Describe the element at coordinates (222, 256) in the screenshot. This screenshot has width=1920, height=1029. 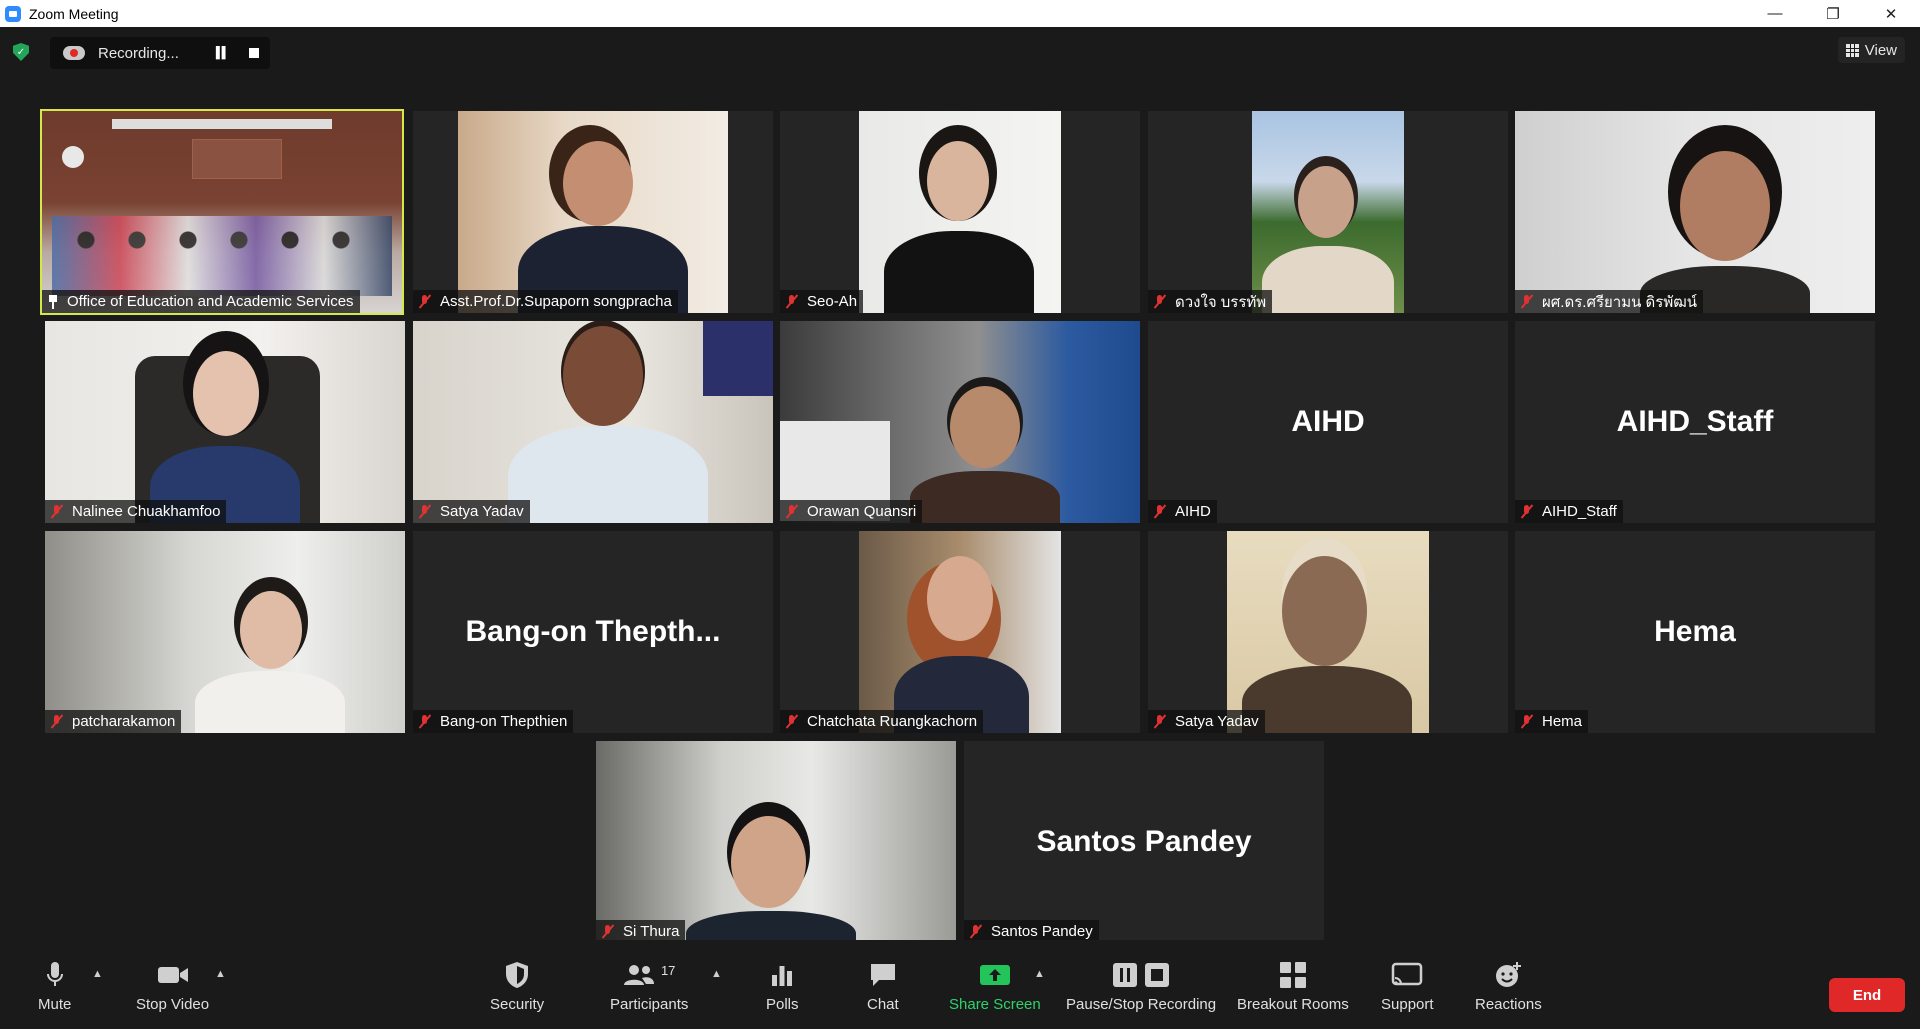
I see `group-of-people` at that location.